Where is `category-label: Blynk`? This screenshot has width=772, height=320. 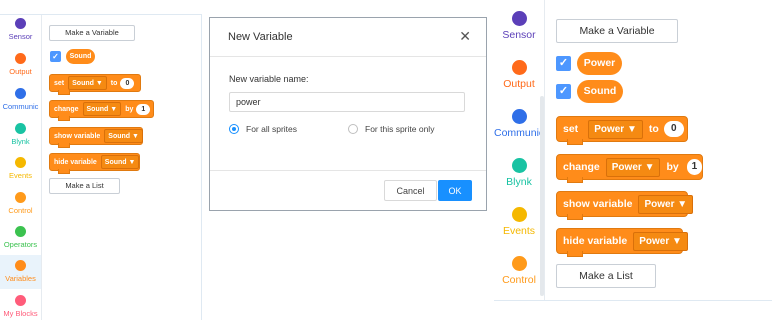 category-label: Blynk is located at coordinates (20, 141).